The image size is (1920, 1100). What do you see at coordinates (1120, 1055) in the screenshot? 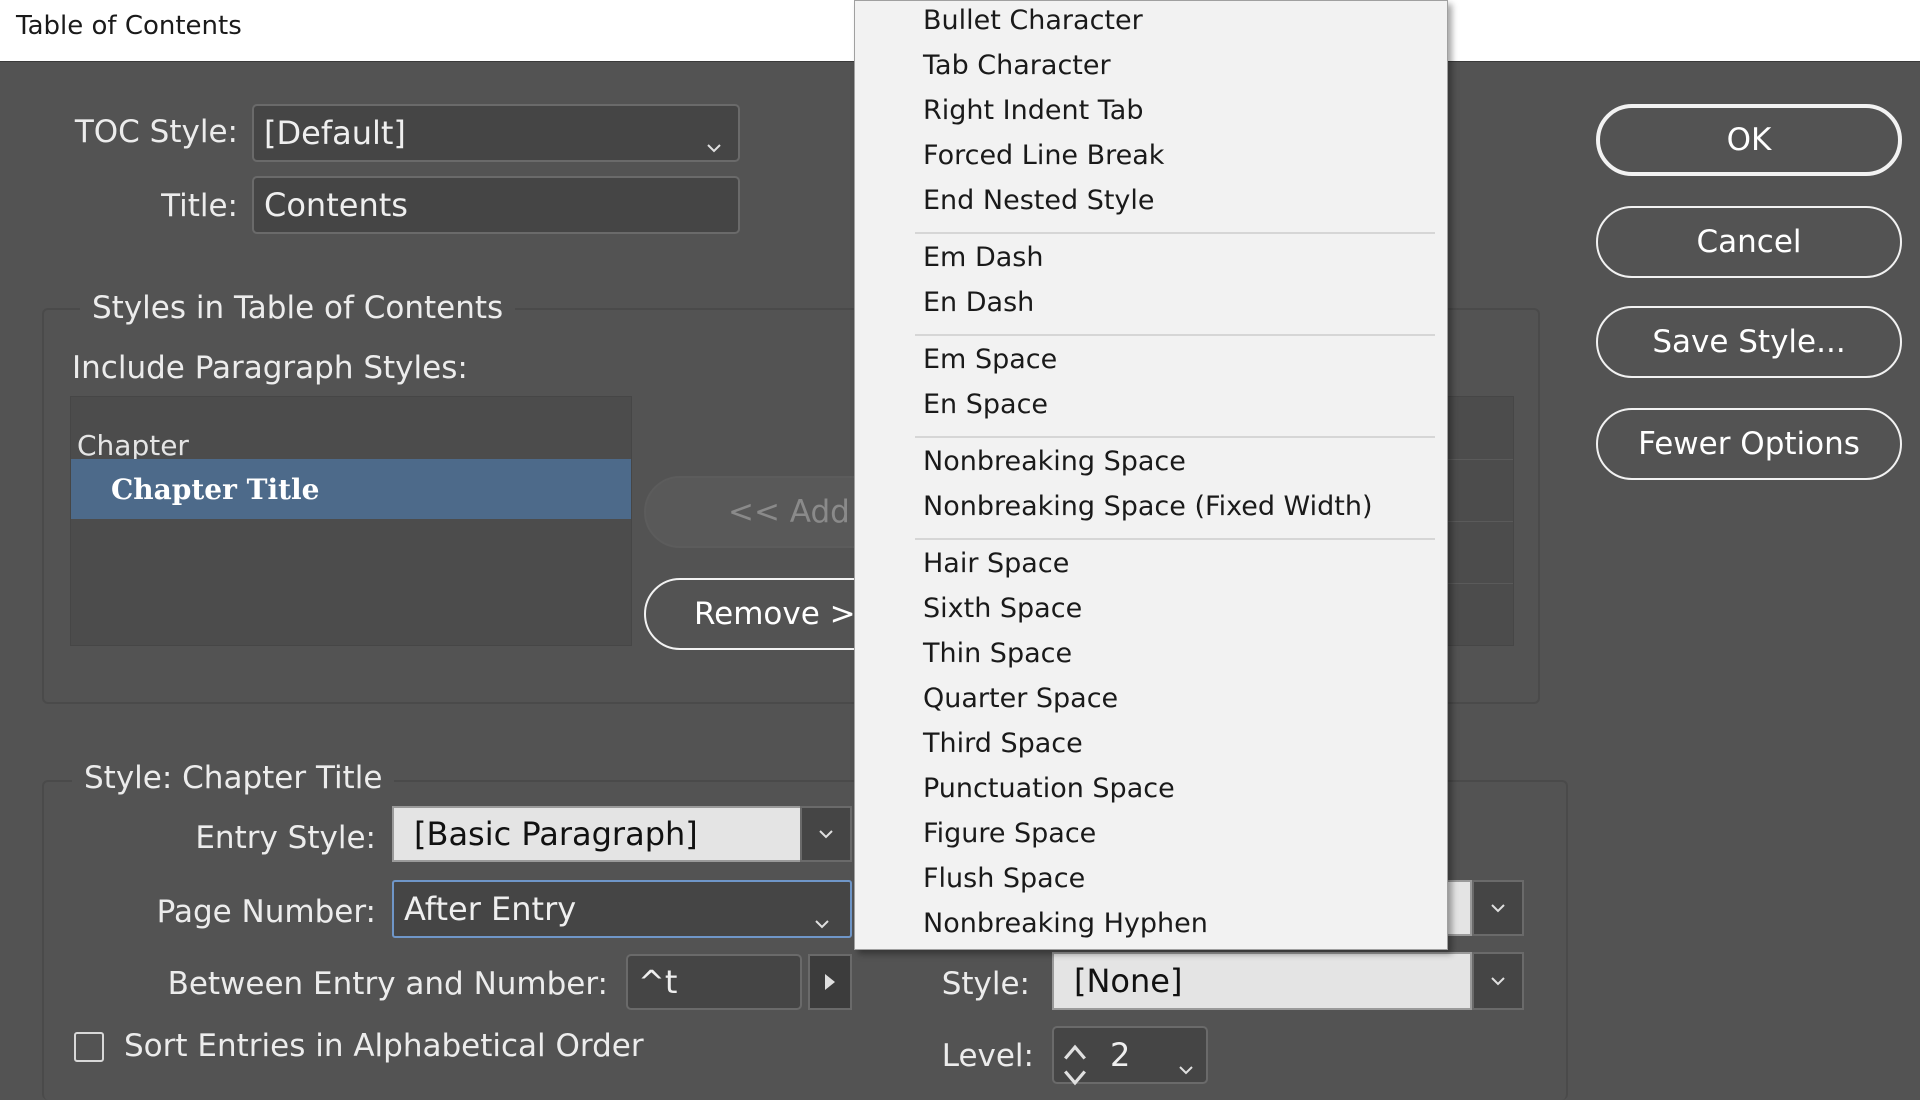
I see `level-value: 2` at bounding box center [1120, 1055].